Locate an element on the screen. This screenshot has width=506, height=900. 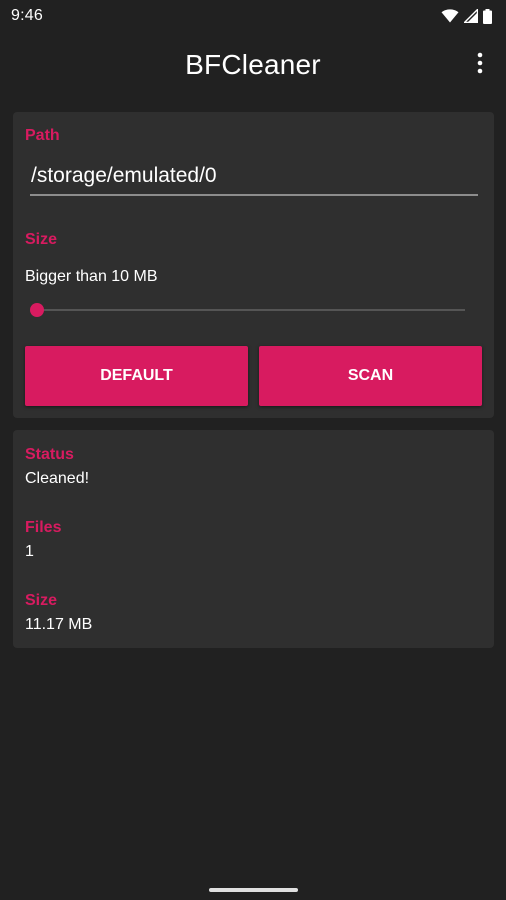
wifi-icon is located at coordinates (450, 16).